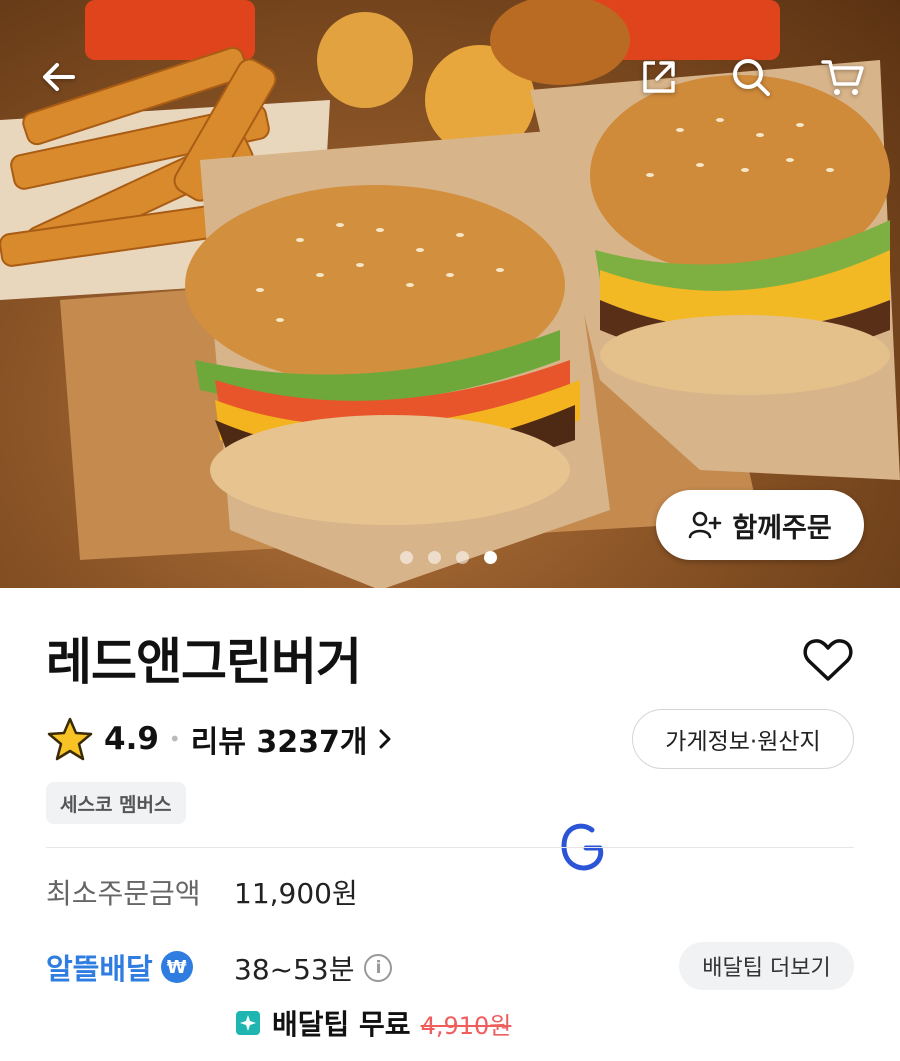 This screenshot has height=1061, width=900. What do you see at coordinates (450, 847) in the screenshot?
I see `divider` at bounding box center [450, 847].